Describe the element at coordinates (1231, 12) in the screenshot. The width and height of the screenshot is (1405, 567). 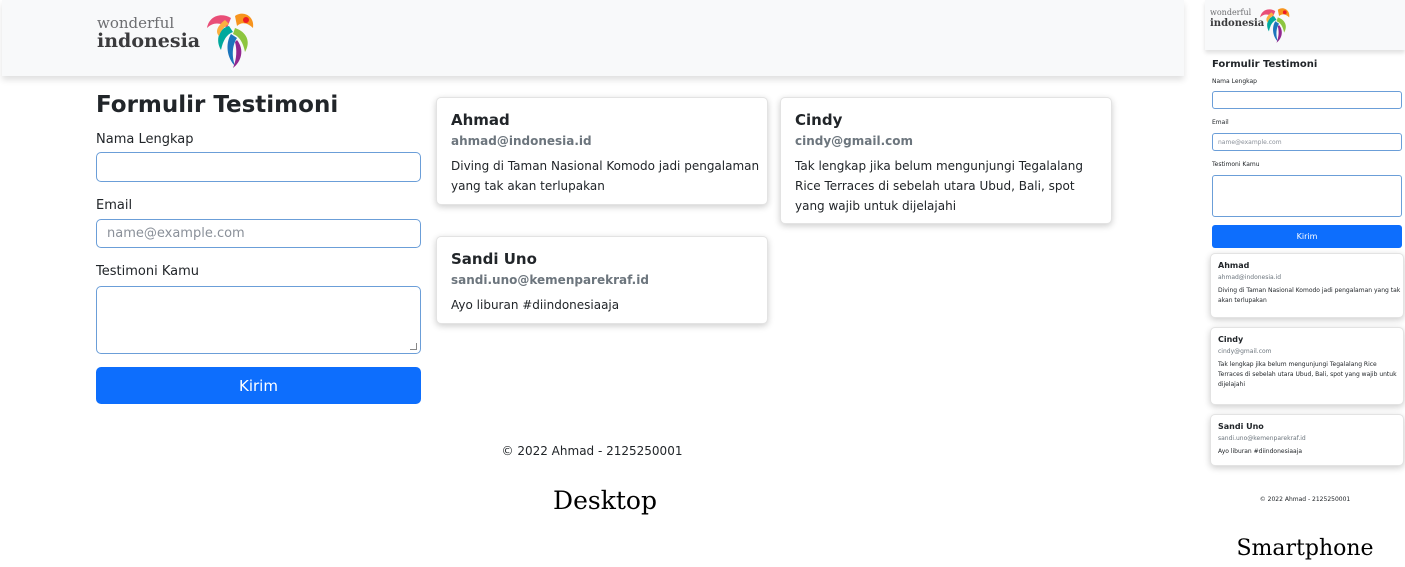
I see `logo-wonderful-text: wonderful` at that location.